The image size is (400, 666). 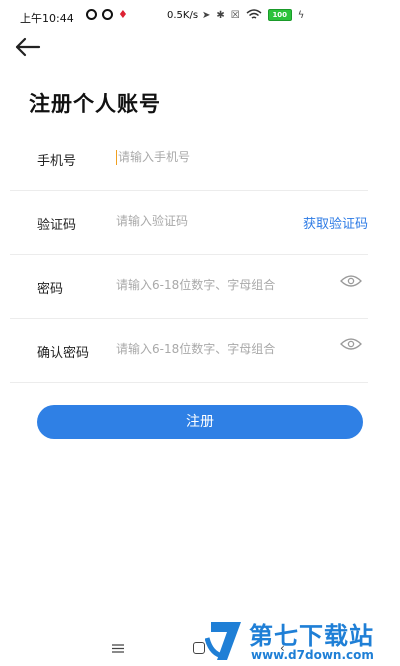 I want to click on phone-label: 手机号, so click(x=57, y=161).